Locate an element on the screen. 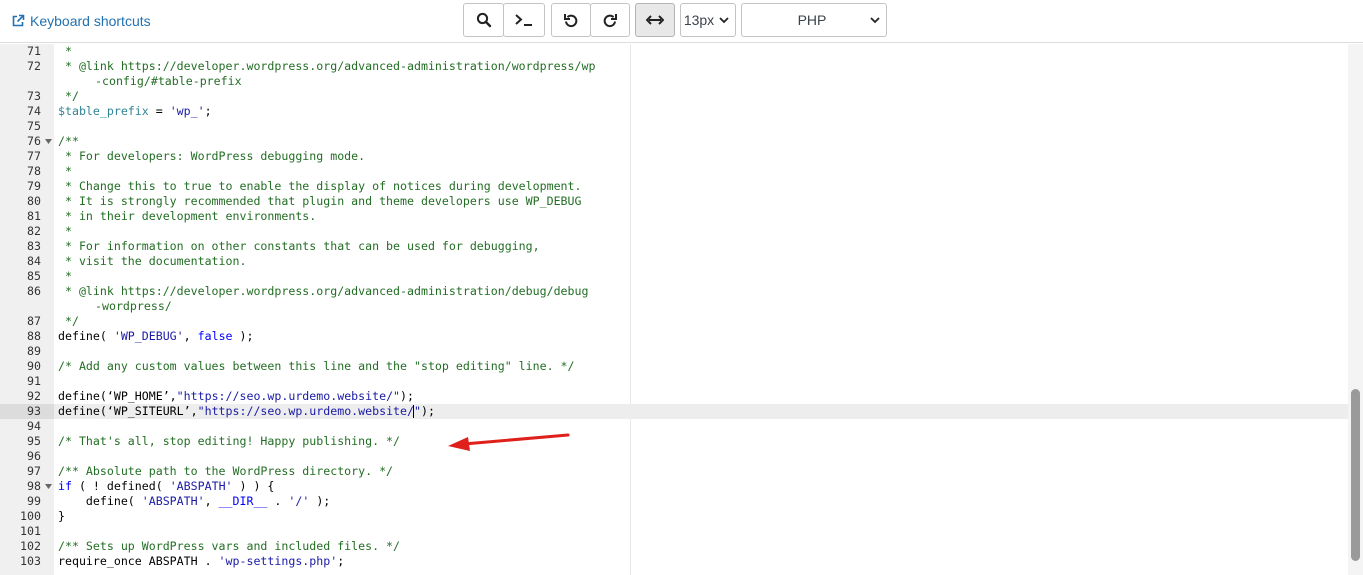  undo-button is located at coordinates (571, 20).